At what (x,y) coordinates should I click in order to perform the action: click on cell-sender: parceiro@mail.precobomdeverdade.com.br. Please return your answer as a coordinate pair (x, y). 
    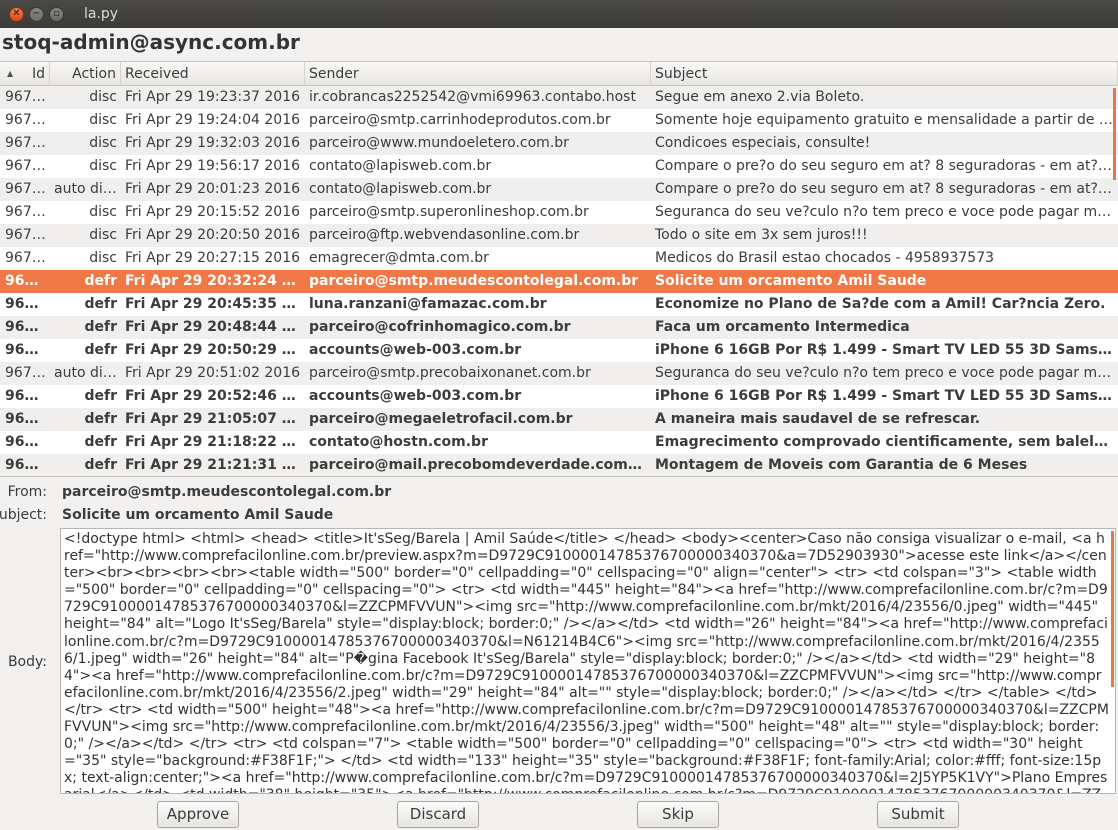
    Looking at the image, I should click on (480, 465).